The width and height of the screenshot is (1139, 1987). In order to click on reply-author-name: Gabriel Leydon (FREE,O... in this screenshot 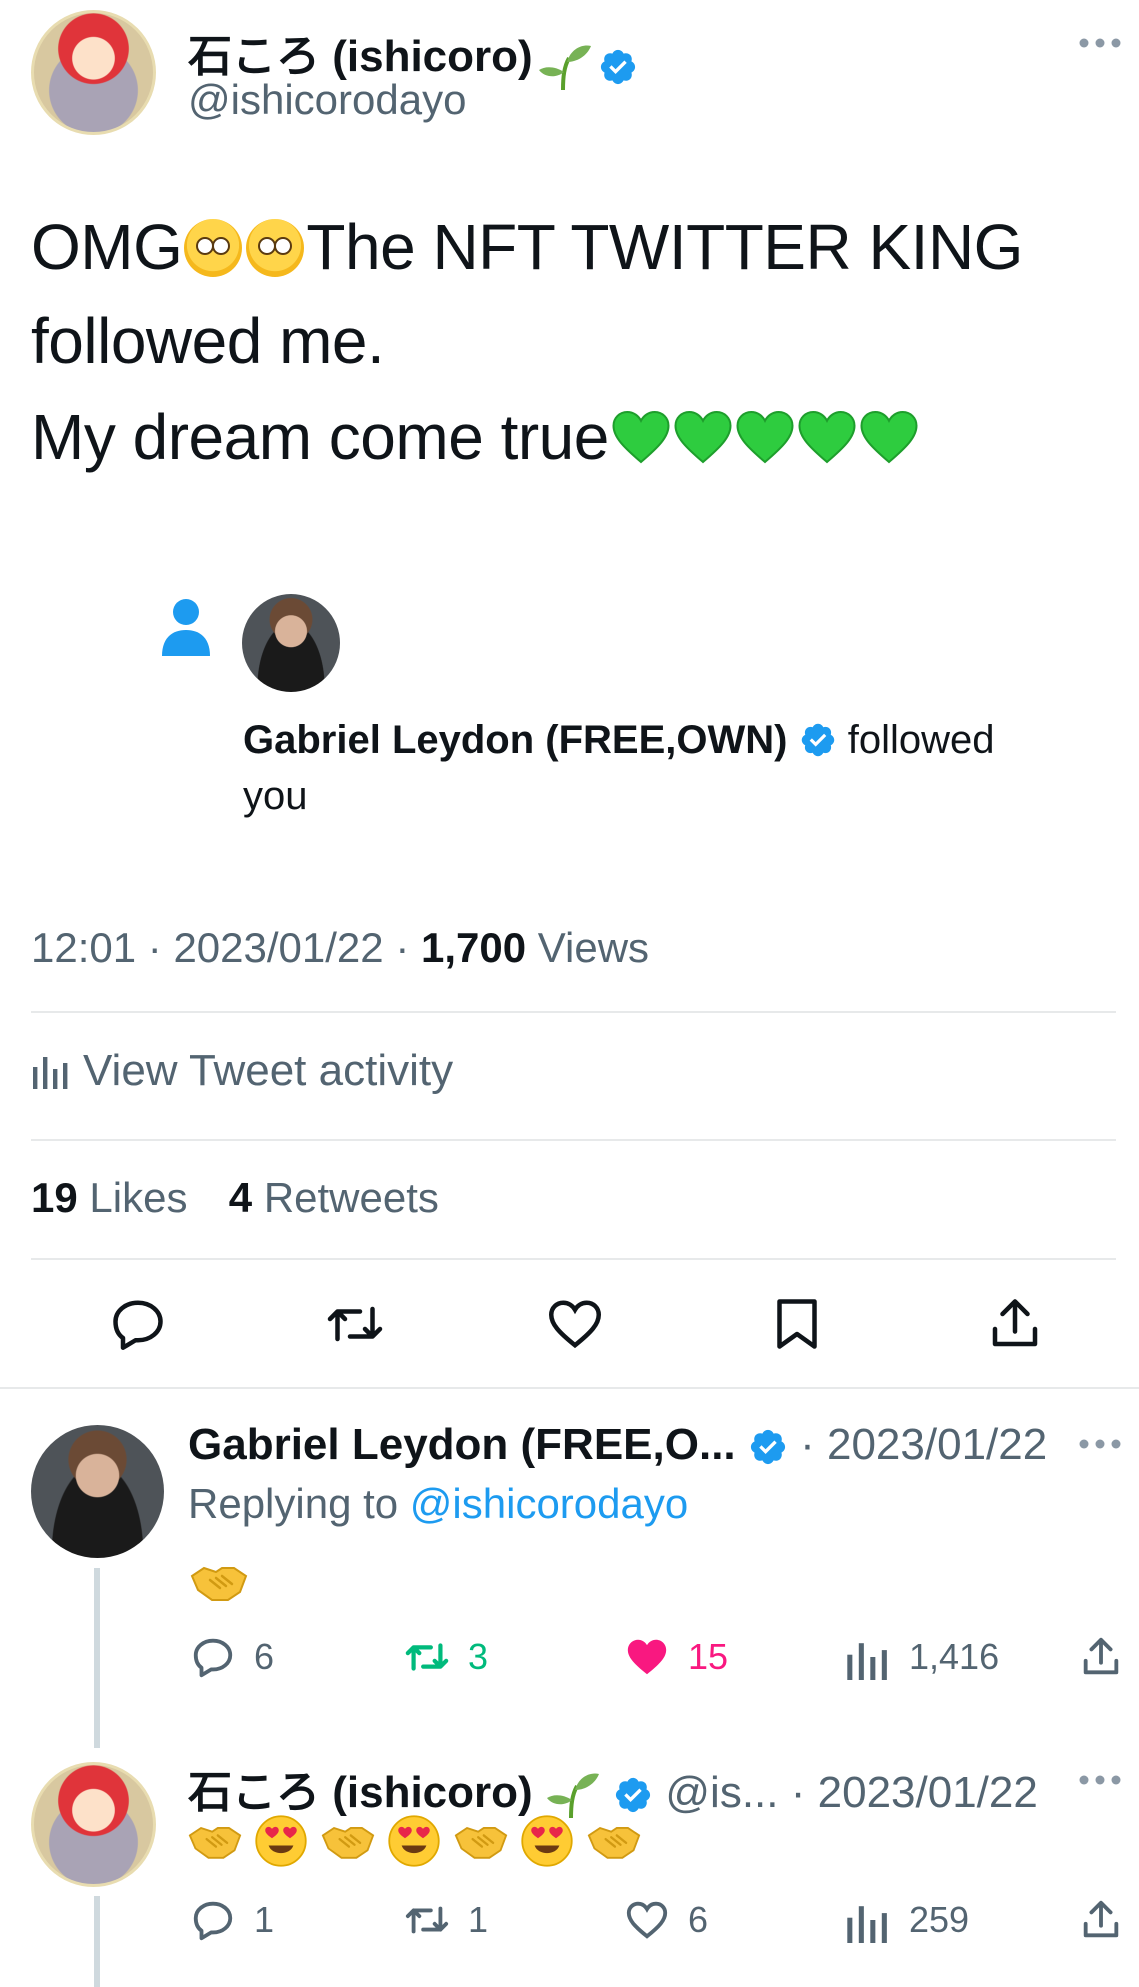, I will do `click(462, 1444)`.